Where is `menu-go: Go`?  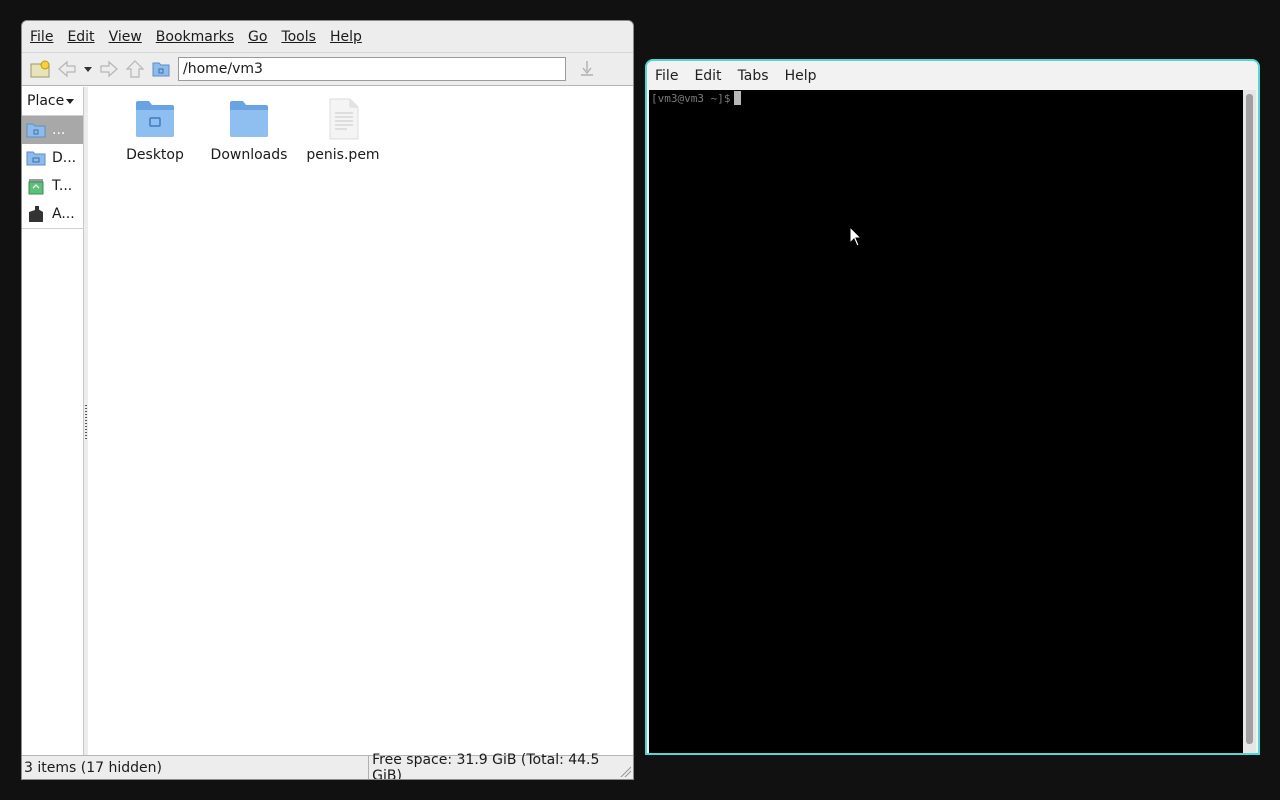
menu-go: Go is located at coordinates (257, 37).